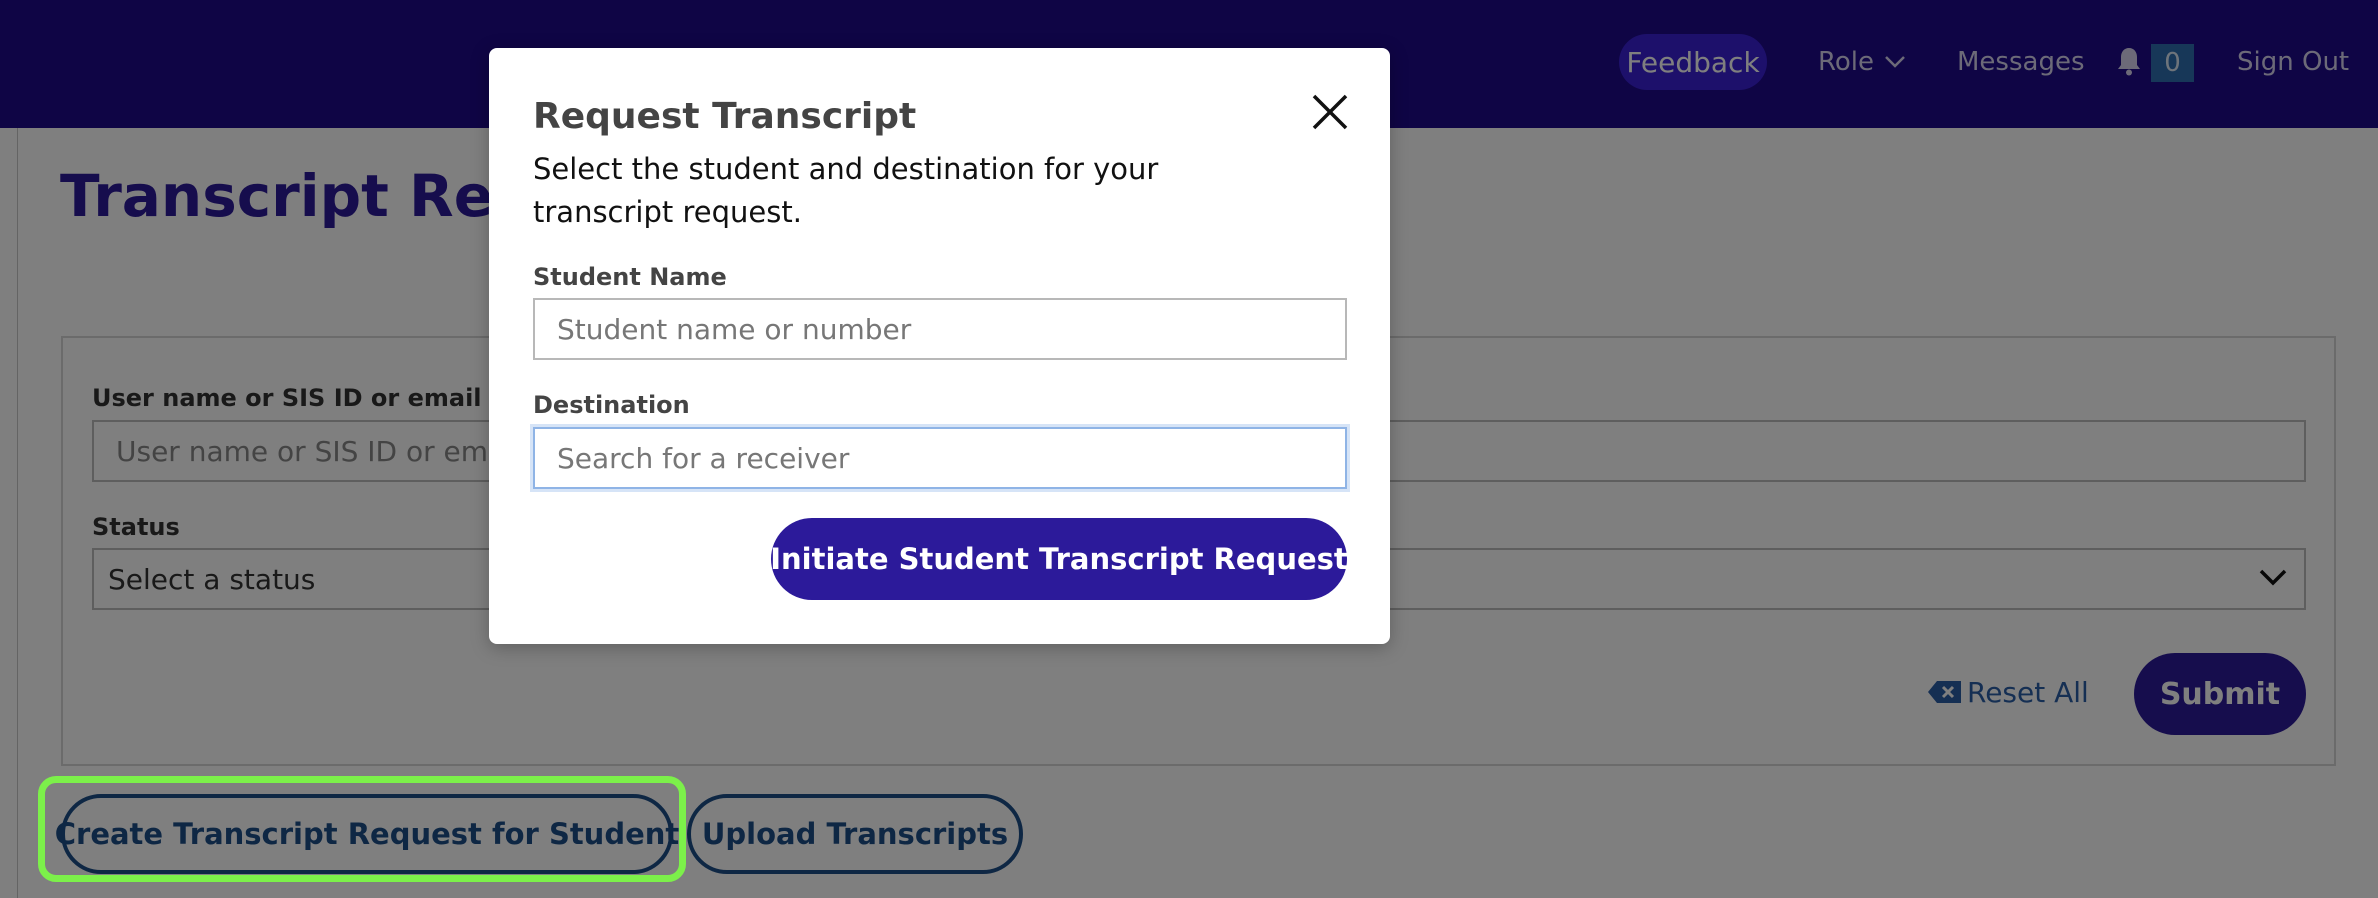  Describe the element at coordinates (362, 829) in the screenshot. I see `highlight-ring` at that location.